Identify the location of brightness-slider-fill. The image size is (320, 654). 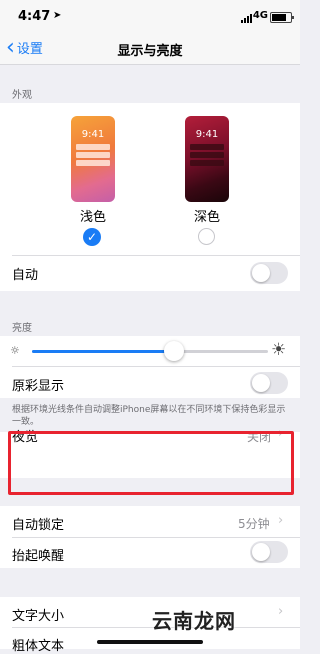
(103, 351).